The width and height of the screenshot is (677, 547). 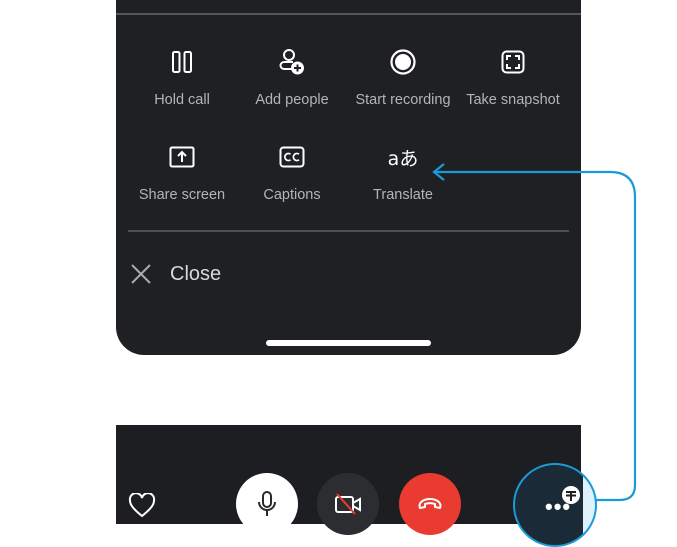 I want to click on share-screen-icon, so click(x=182, y=157).